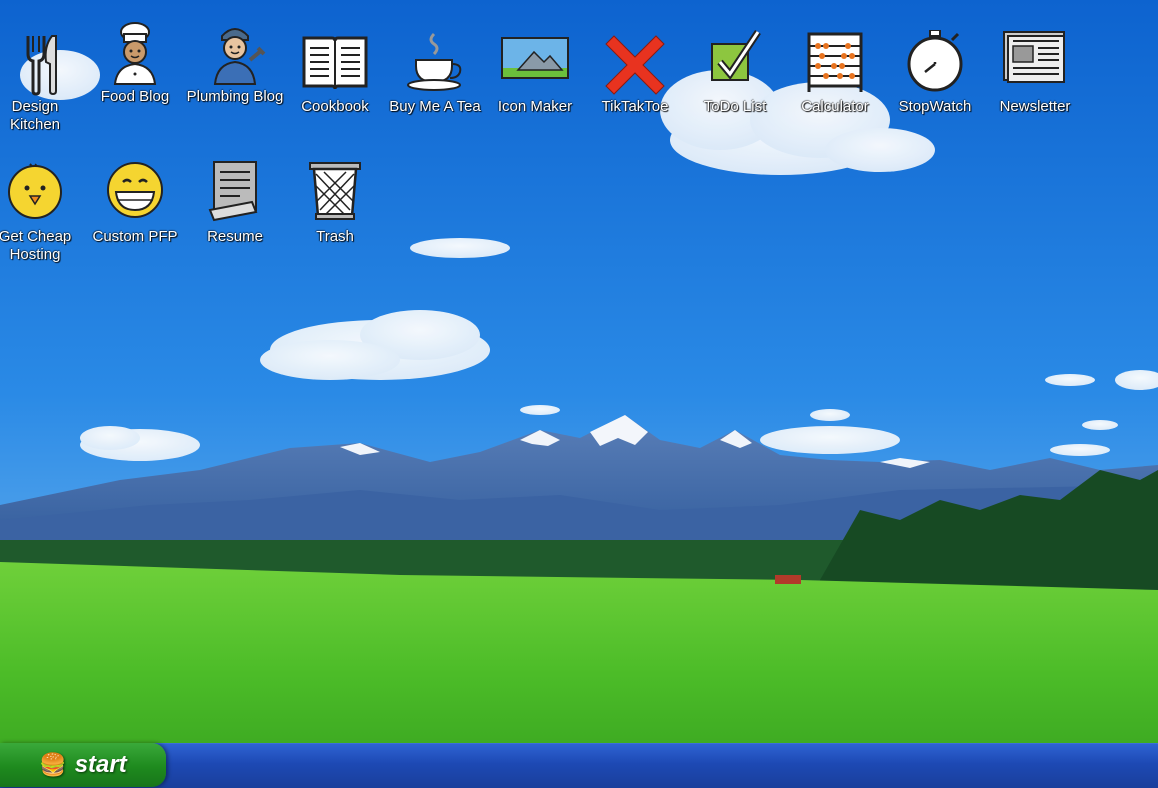  What do you see at coordinates (935, 61) in the screenshot?
I see `stopwatch-icon` at bounding box center [935, 61].